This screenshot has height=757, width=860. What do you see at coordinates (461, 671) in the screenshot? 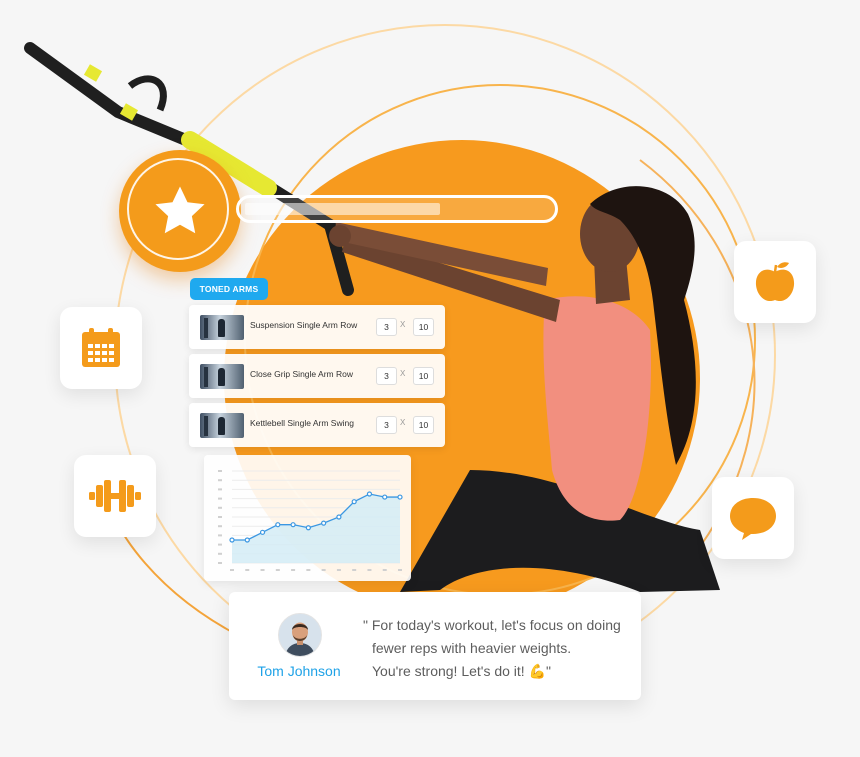
I see `quote-line: You're strong! Let's do it! 💪"` at bounding box center [461, 671].